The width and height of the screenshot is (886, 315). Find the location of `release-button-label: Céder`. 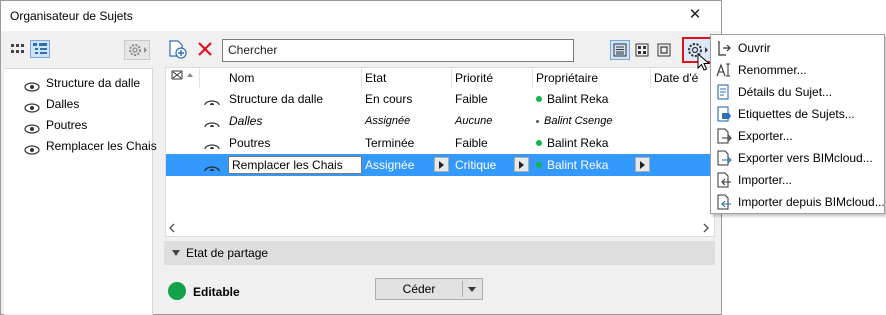

release-button-label: Céder is located at coordinates (419, 289).